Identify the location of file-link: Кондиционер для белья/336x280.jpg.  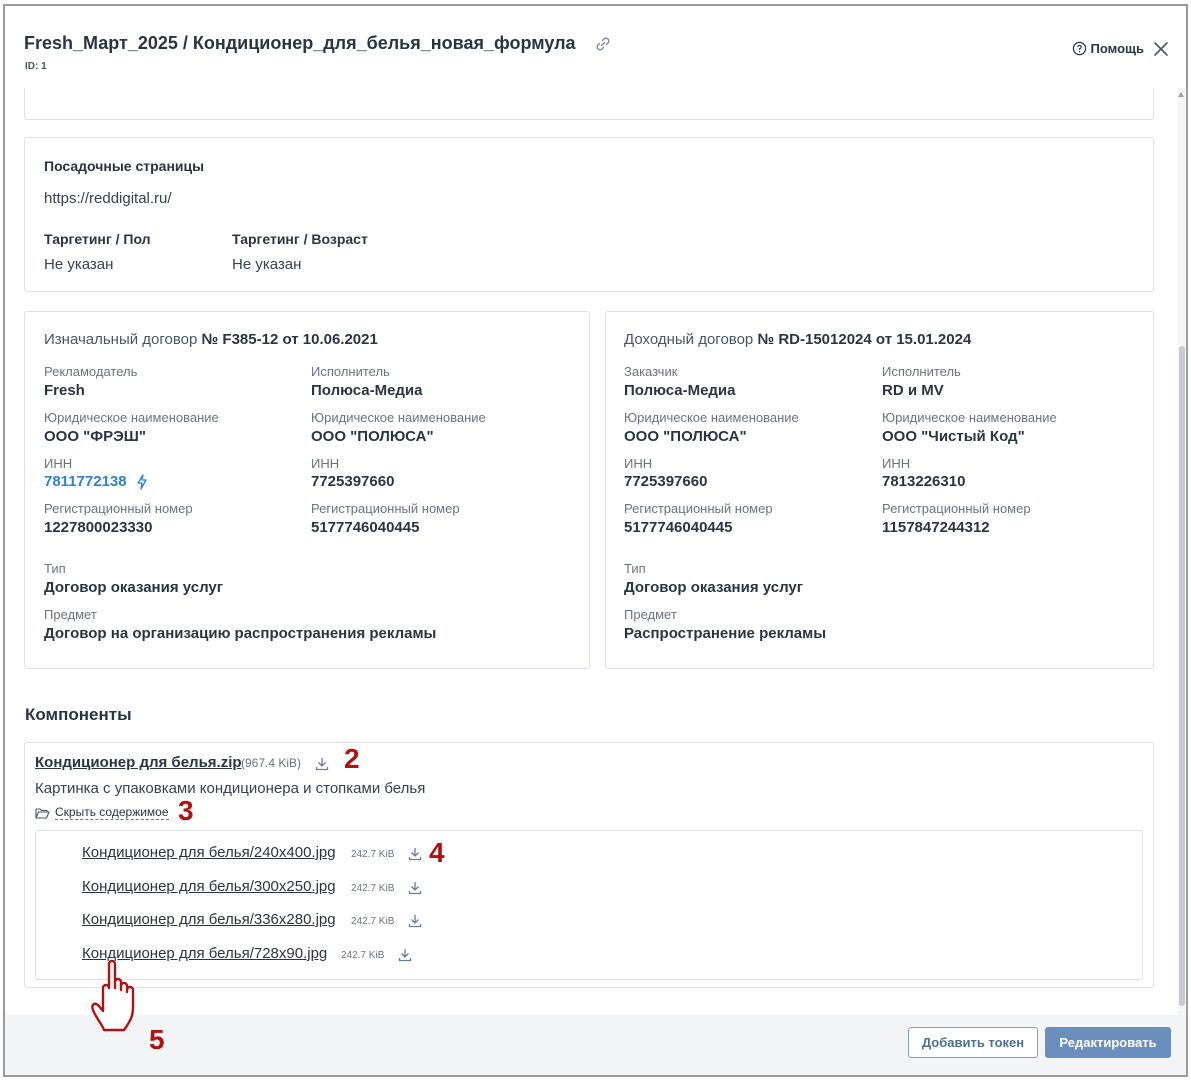
(209, 919).